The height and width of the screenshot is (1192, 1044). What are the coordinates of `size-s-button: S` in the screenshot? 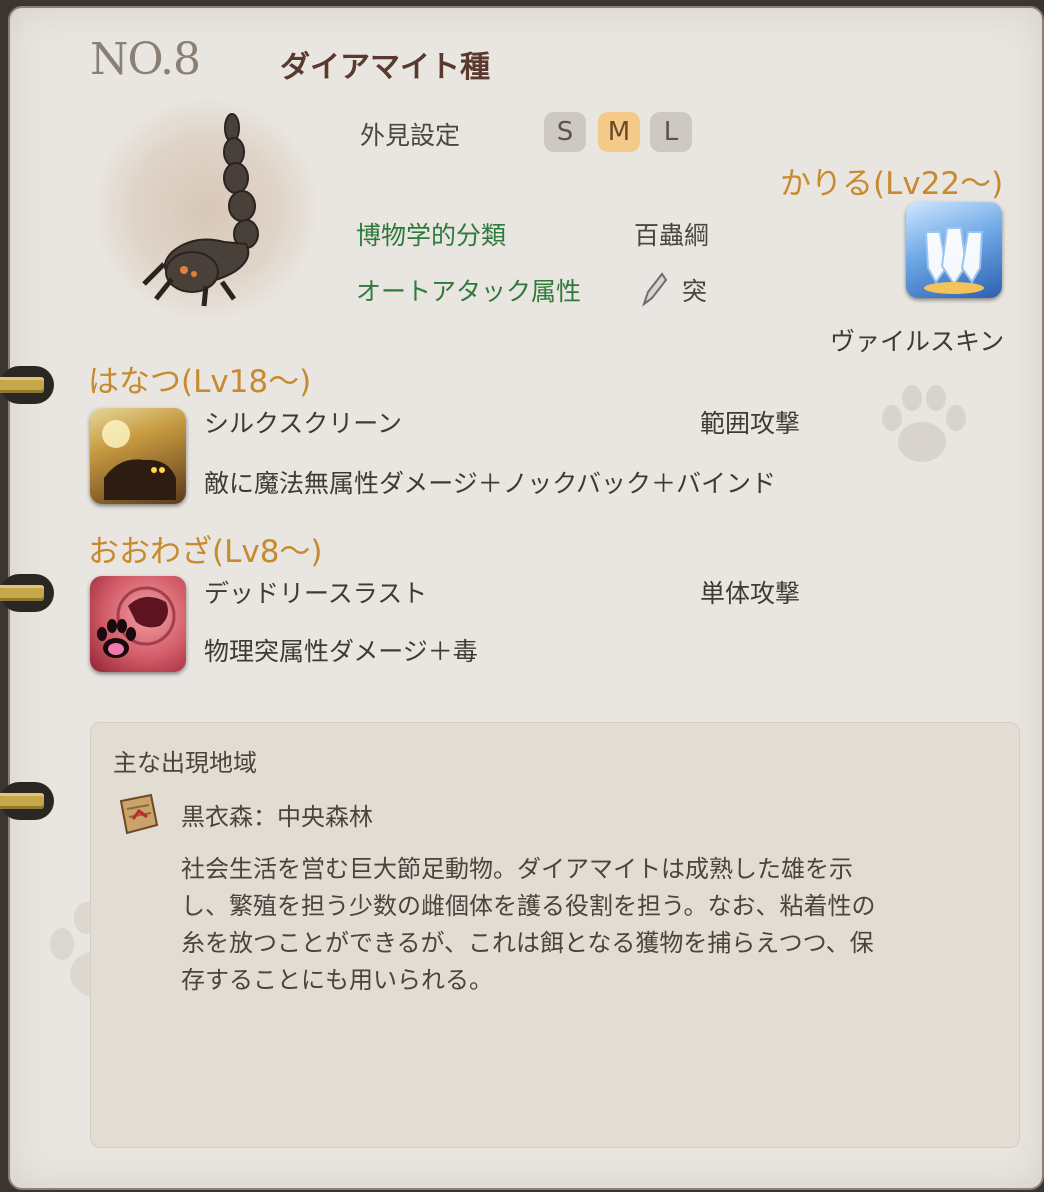 It's located at (565, 132).